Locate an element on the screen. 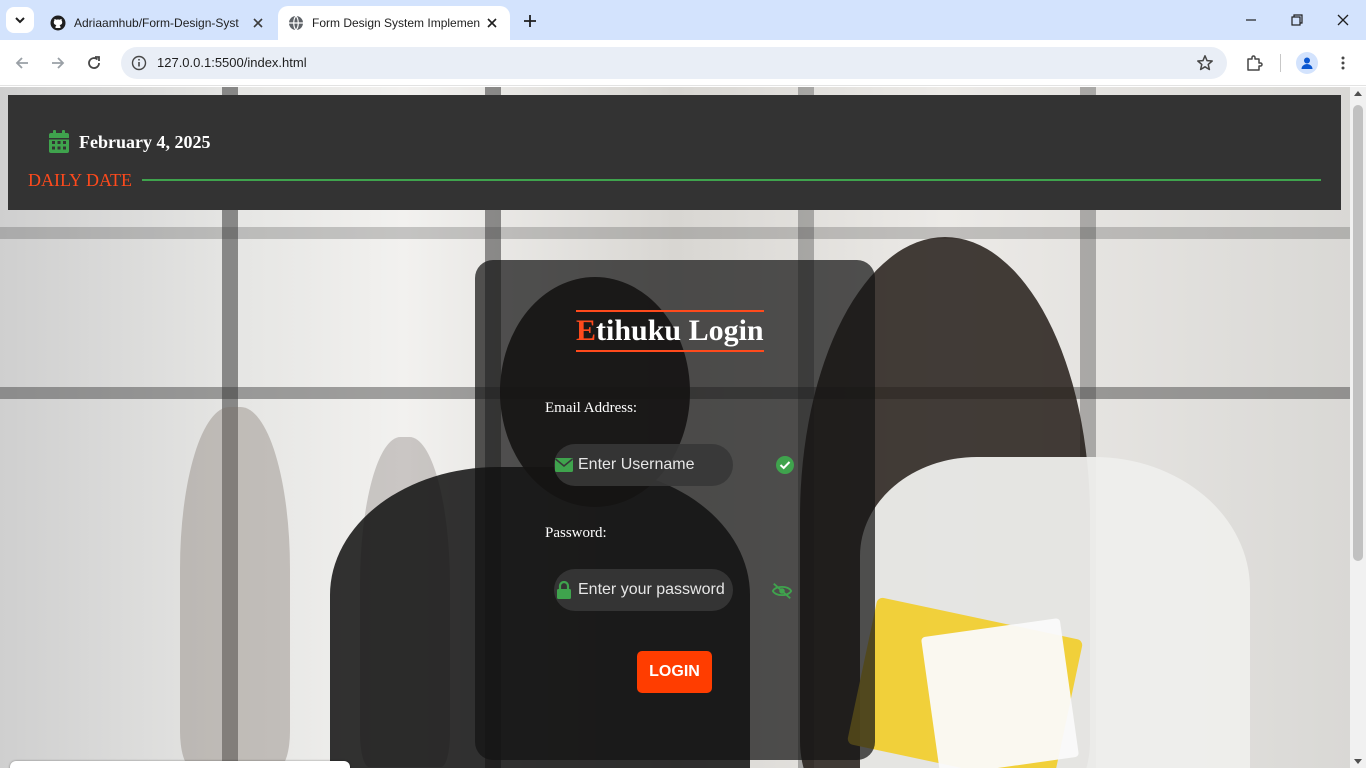  site-info-icon is located at coordinates (139, 63).